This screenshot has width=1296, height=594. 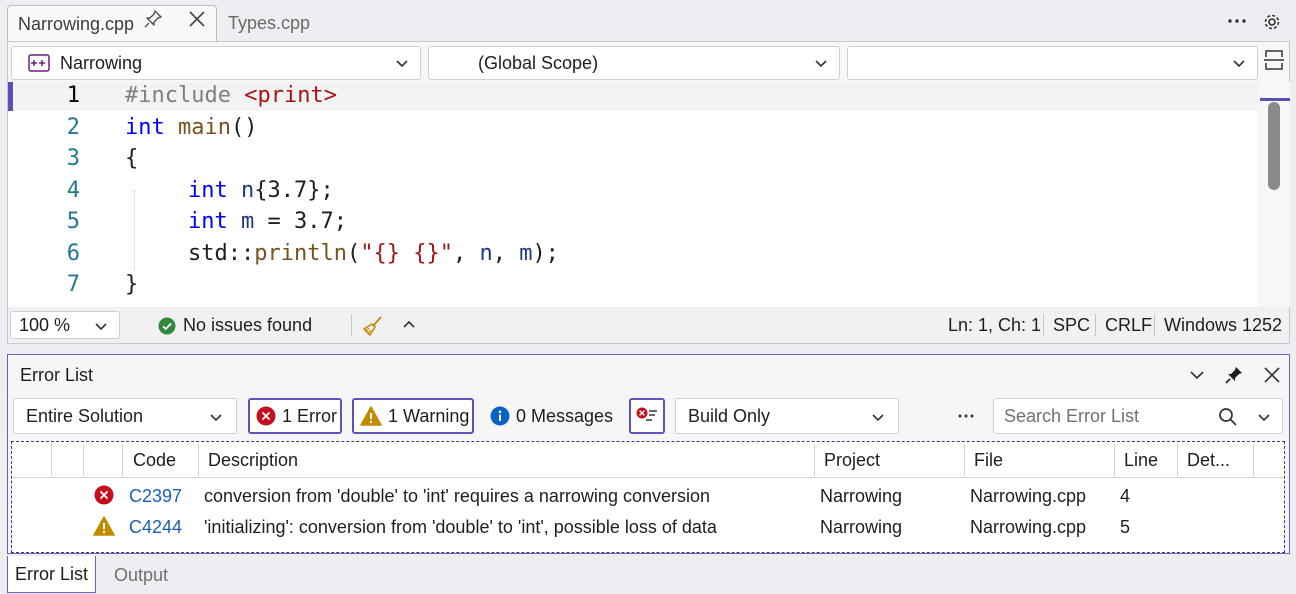 I want to click on scope-filter-dropdown: Entire Solution, so click(x=125, y=416).